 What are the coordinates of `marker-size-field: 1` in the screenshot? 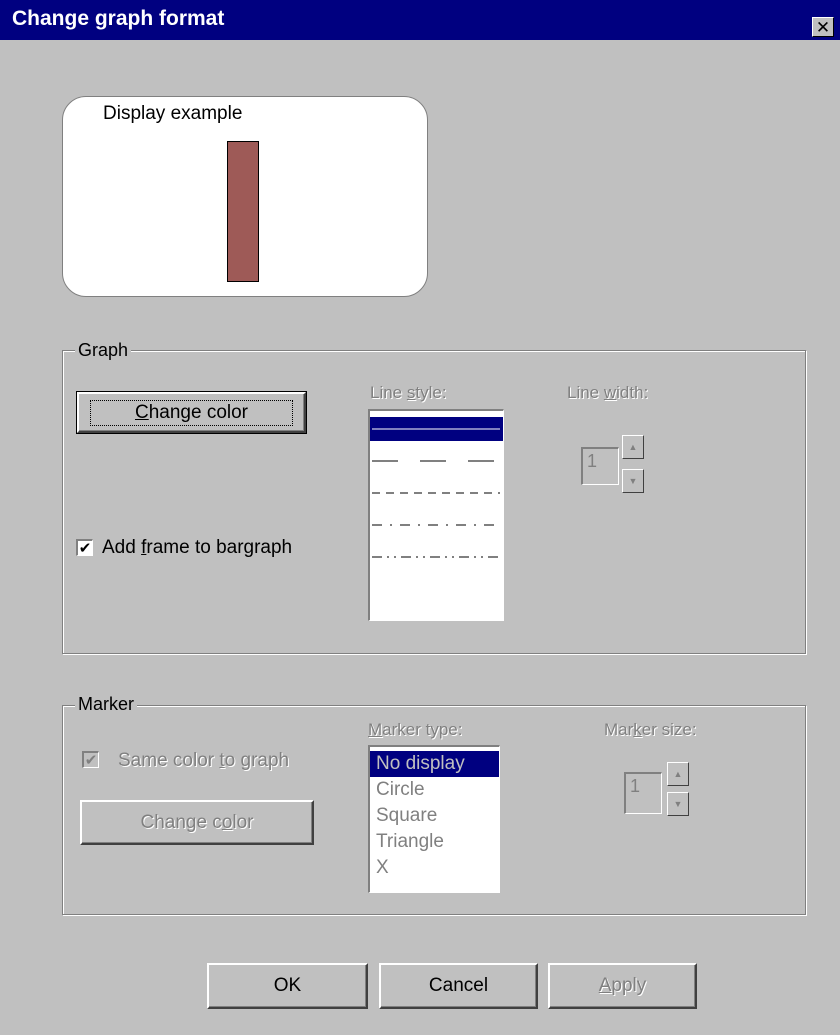 It's located at (643, 793).